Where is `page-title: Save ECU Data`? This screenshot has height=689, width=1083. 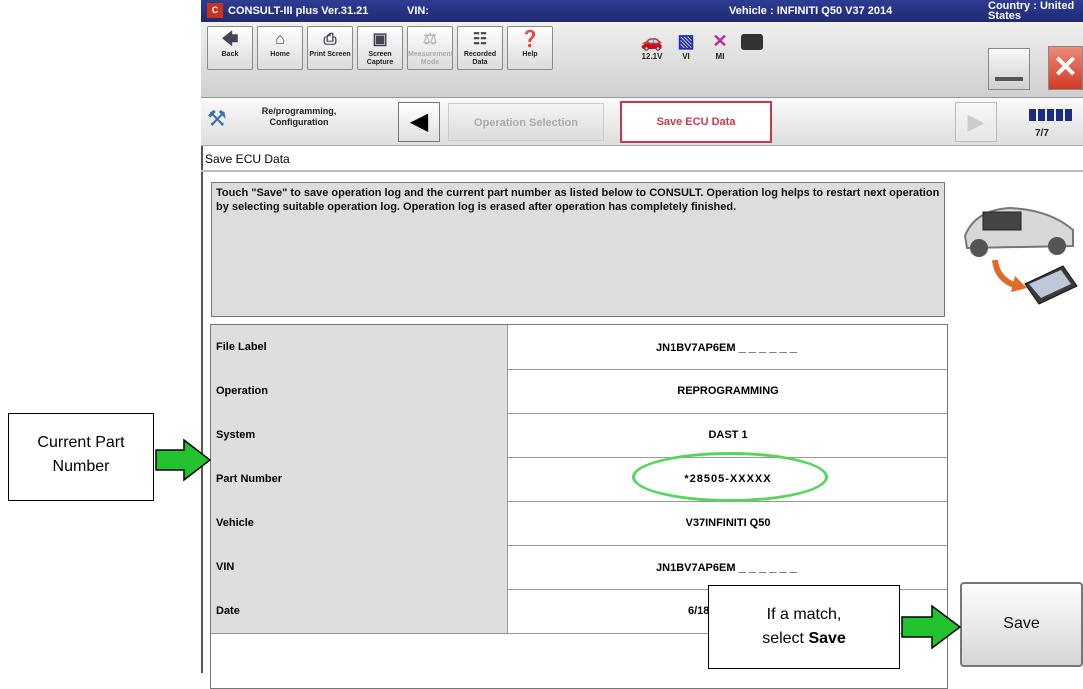
page-title: Save ECU Data is located at coordinates (247, 159).